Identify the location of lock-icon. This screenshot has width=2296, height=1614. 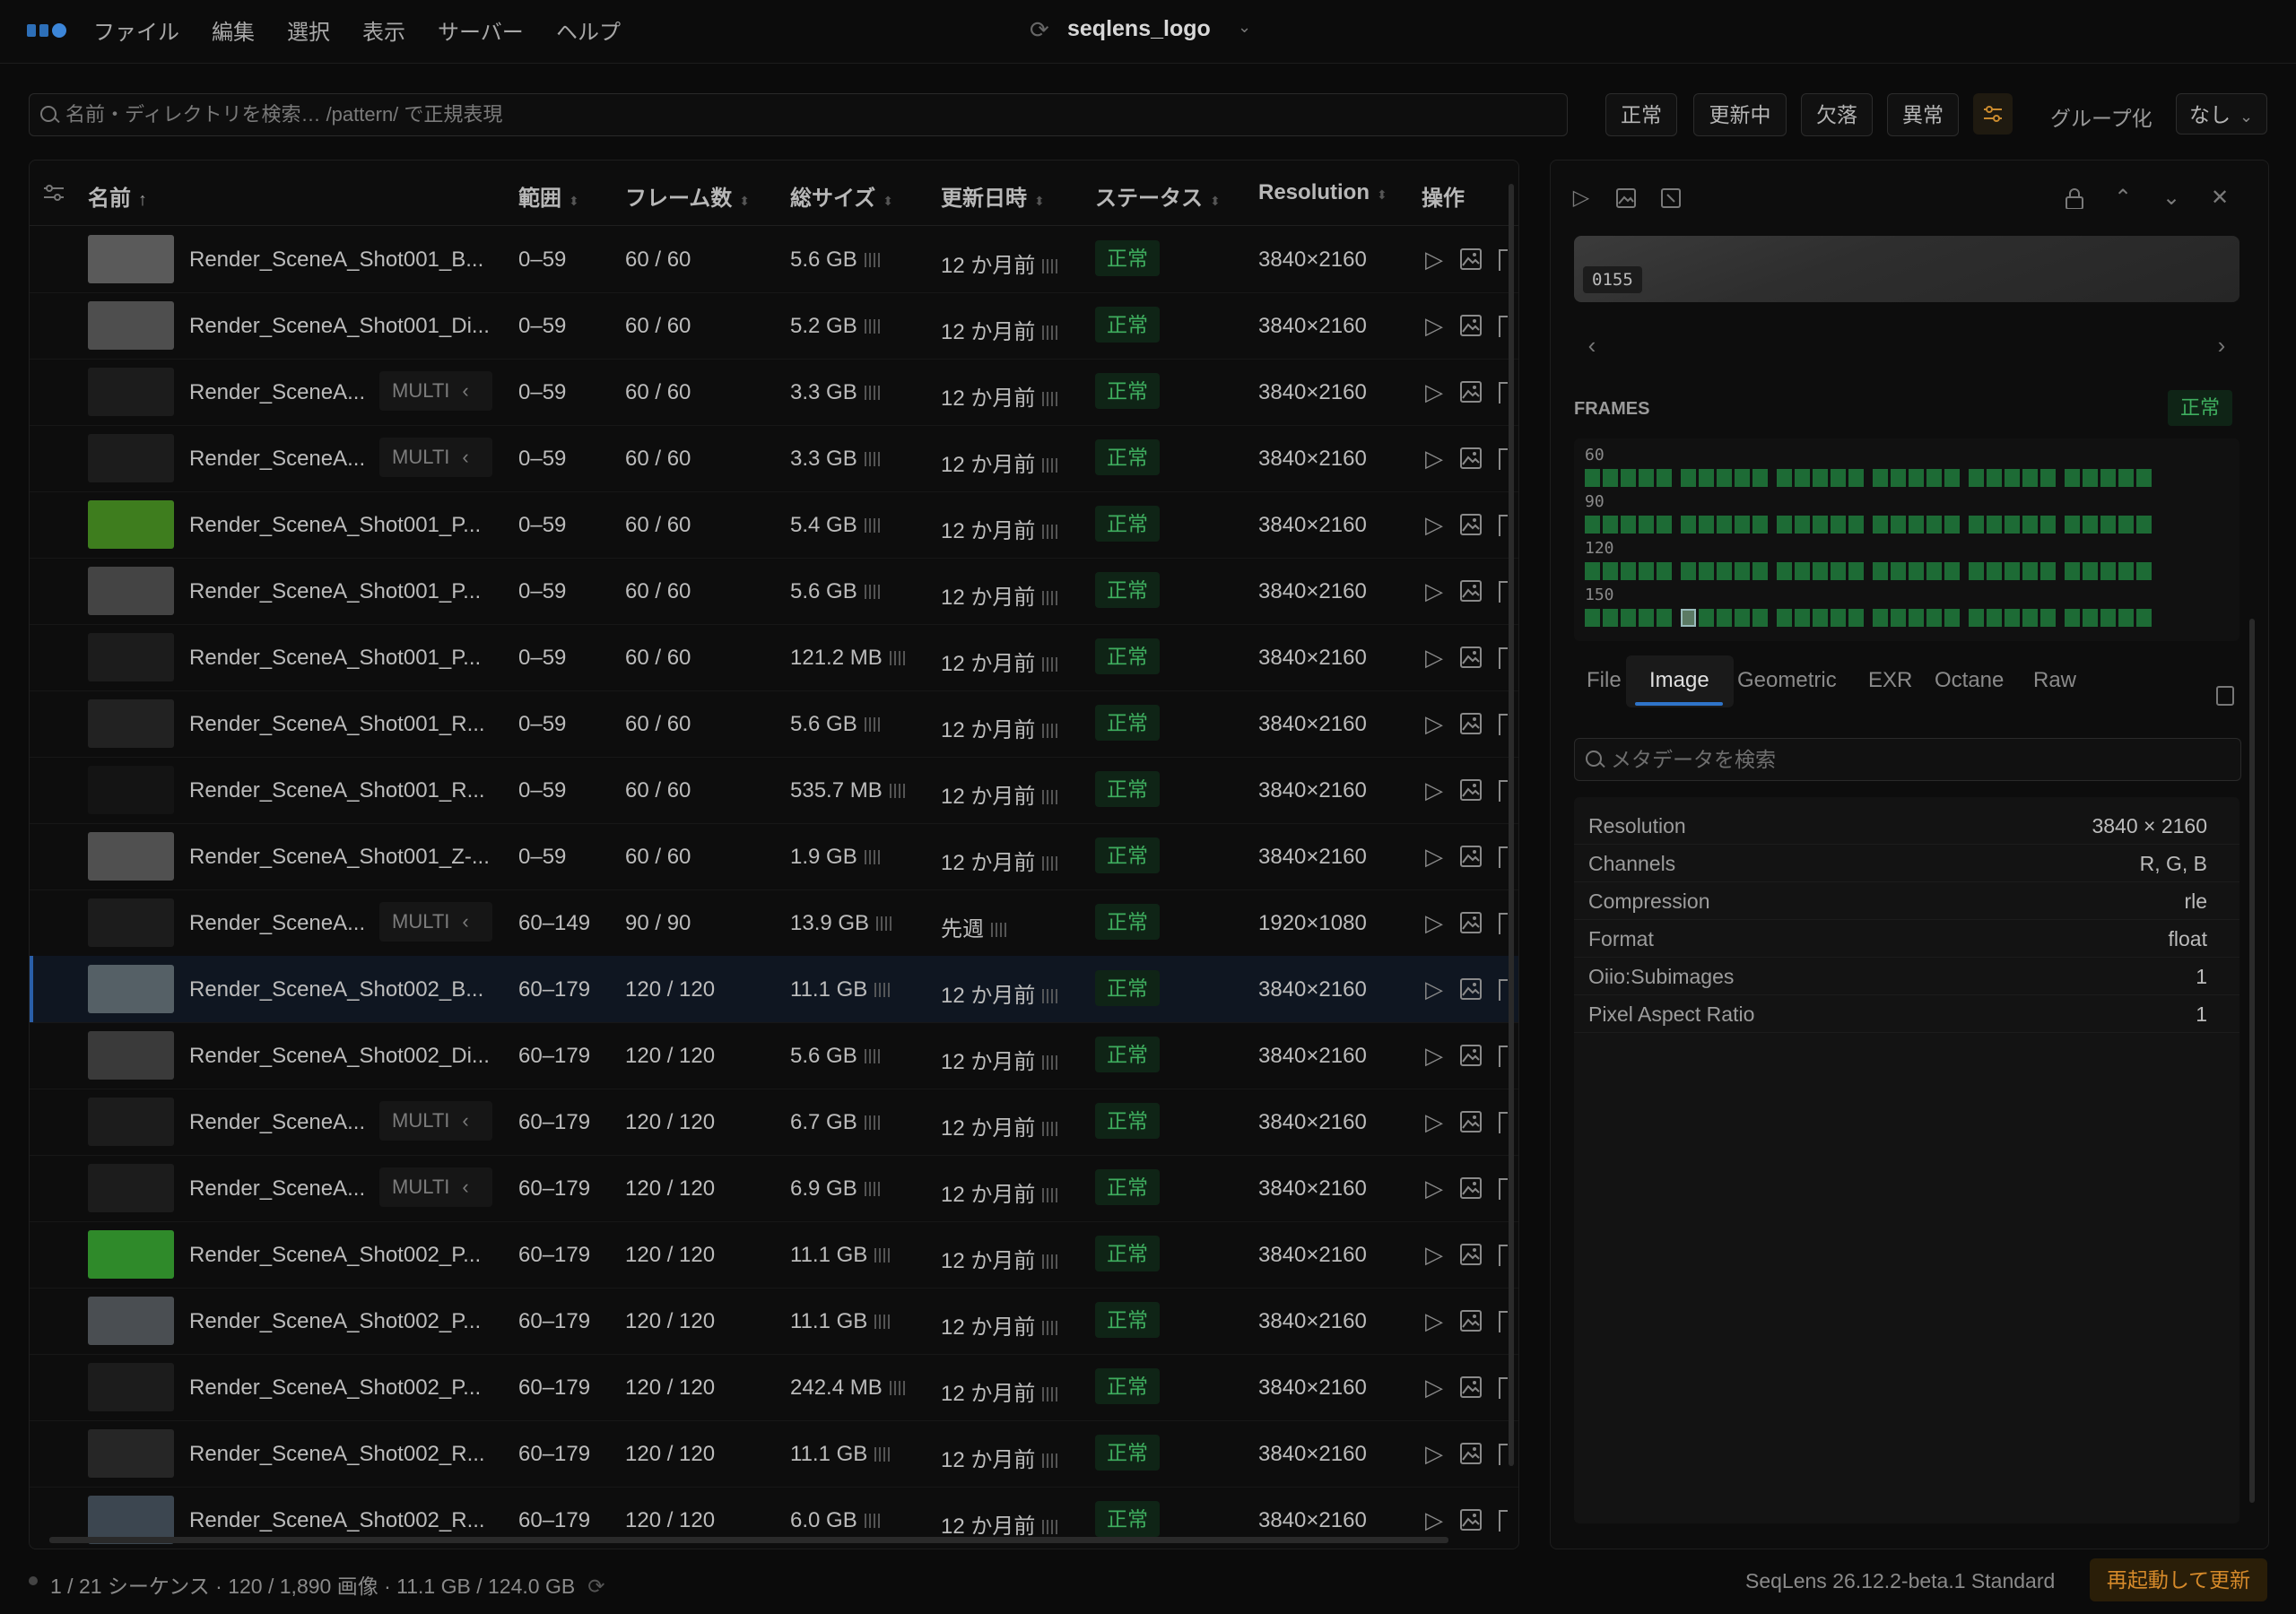
(2074, 198).